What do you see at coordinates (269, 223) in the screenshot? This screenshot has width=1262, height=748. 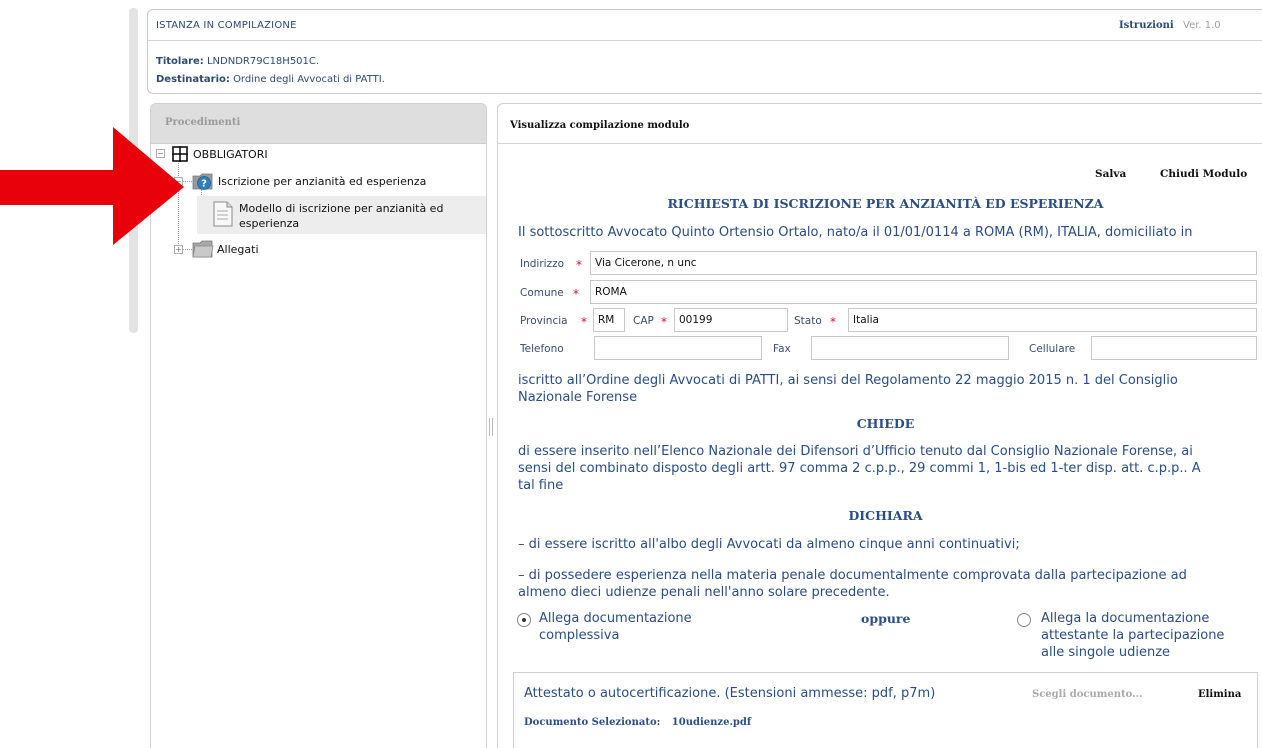 I see `tree-leaf-line2: esperienza` at bounding box center [269, 223].